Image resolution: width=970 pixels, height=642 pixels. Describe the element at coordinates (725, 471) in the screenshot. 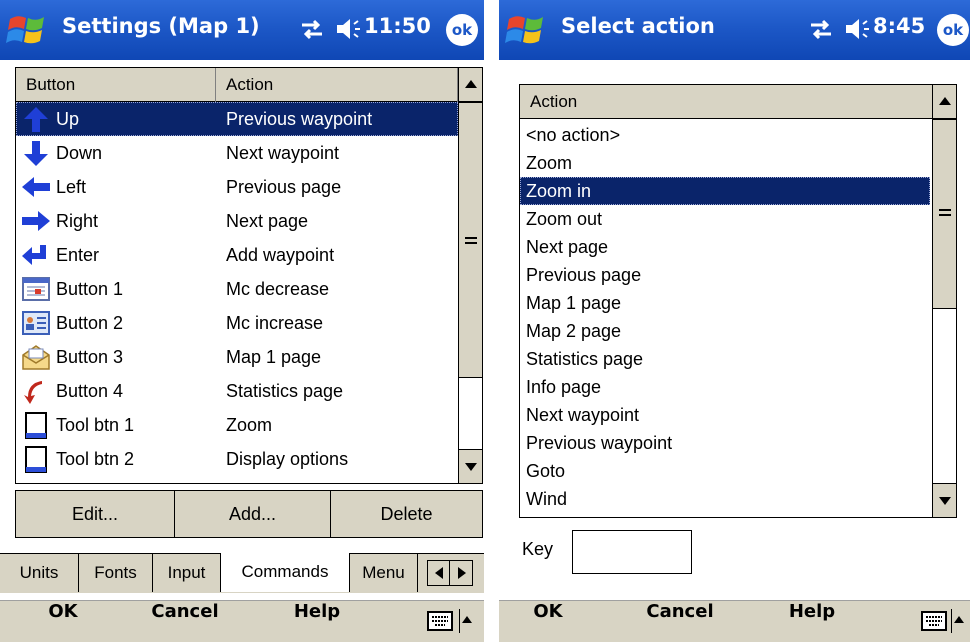

I see `list-item: Goto` at that location.